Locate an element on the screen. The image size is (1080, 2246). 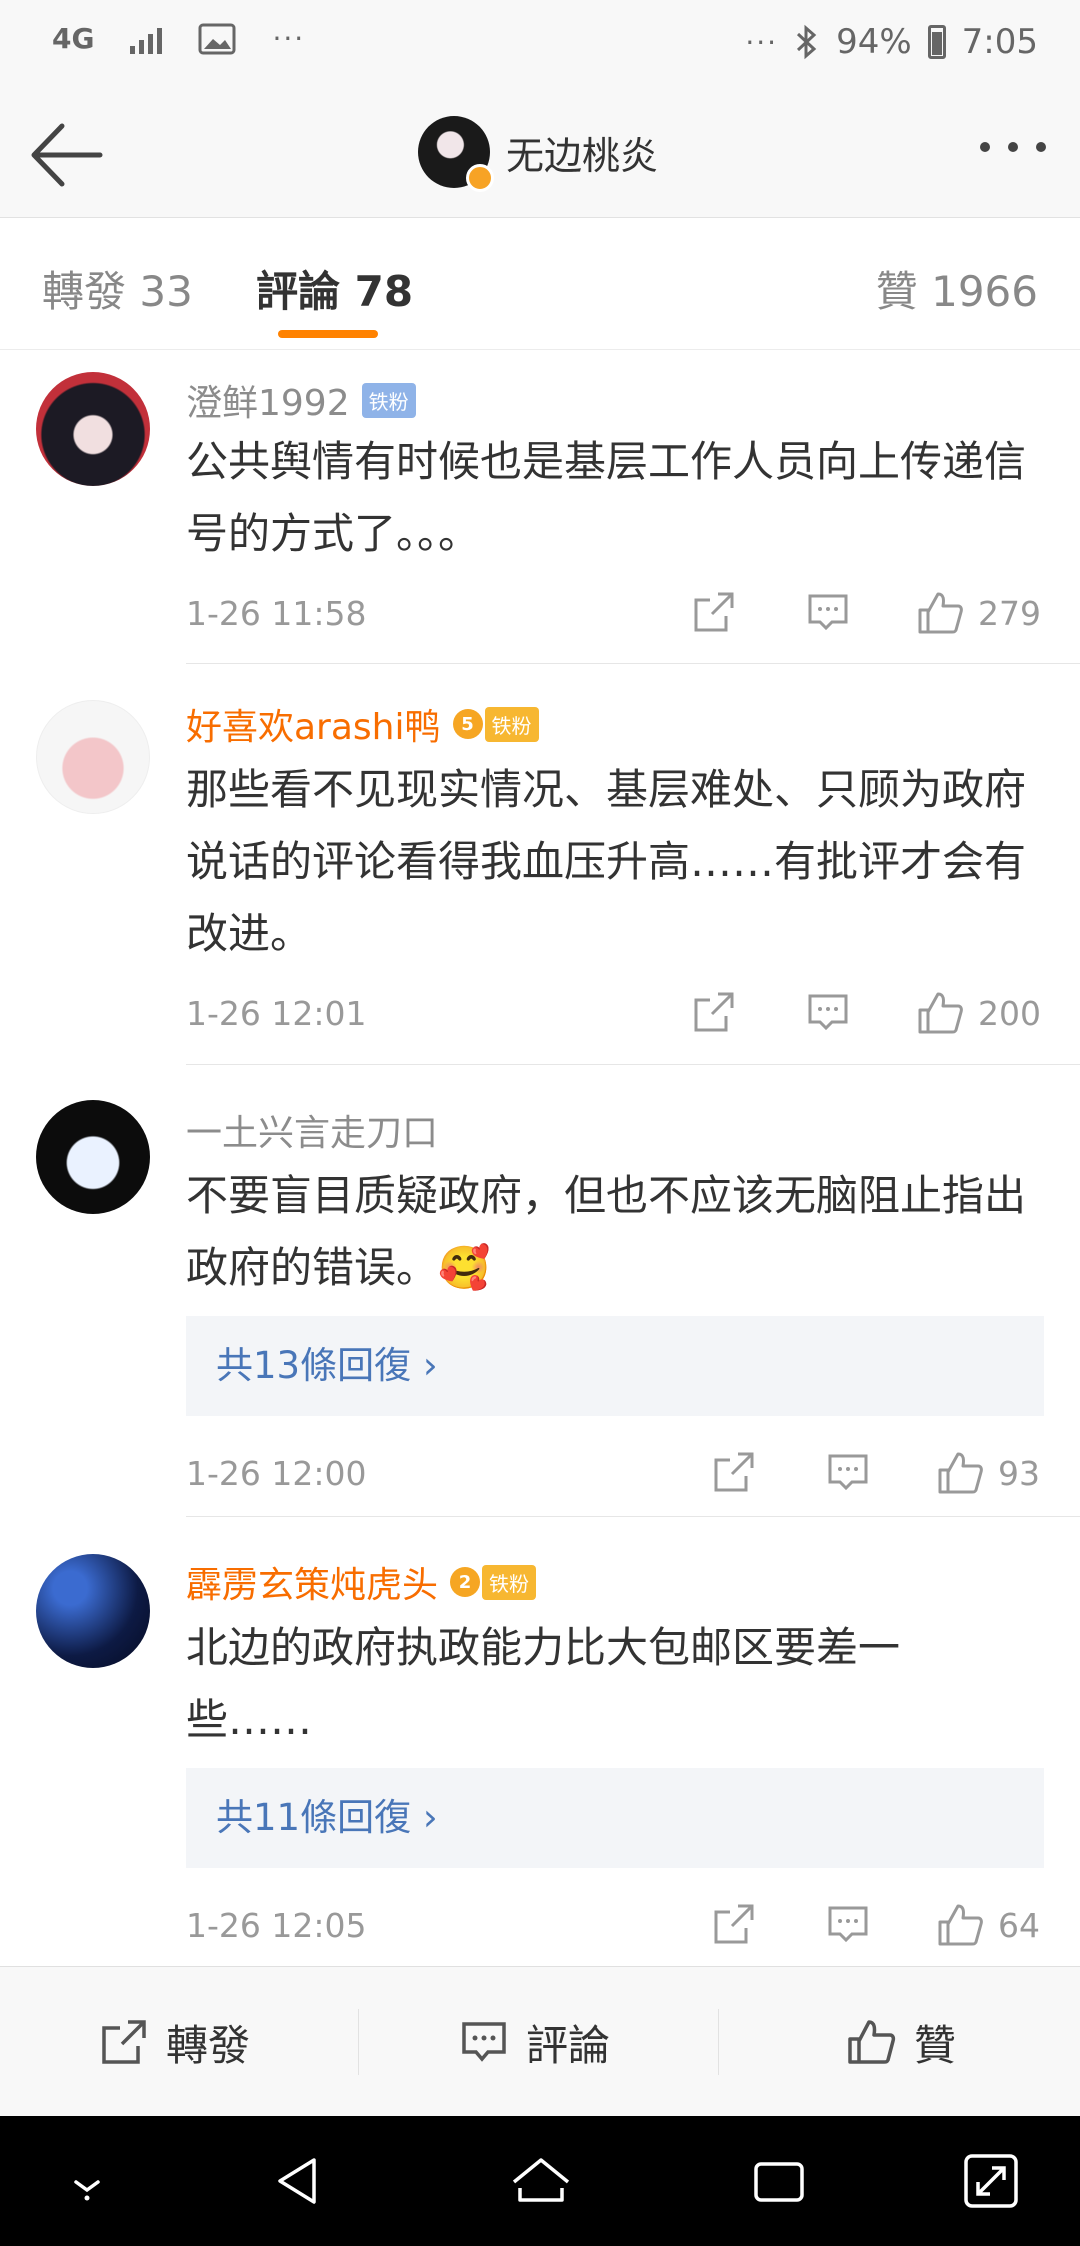
status-bar: 4G ··· ··· 94% 7:05 is located at coordinates (540, 45).